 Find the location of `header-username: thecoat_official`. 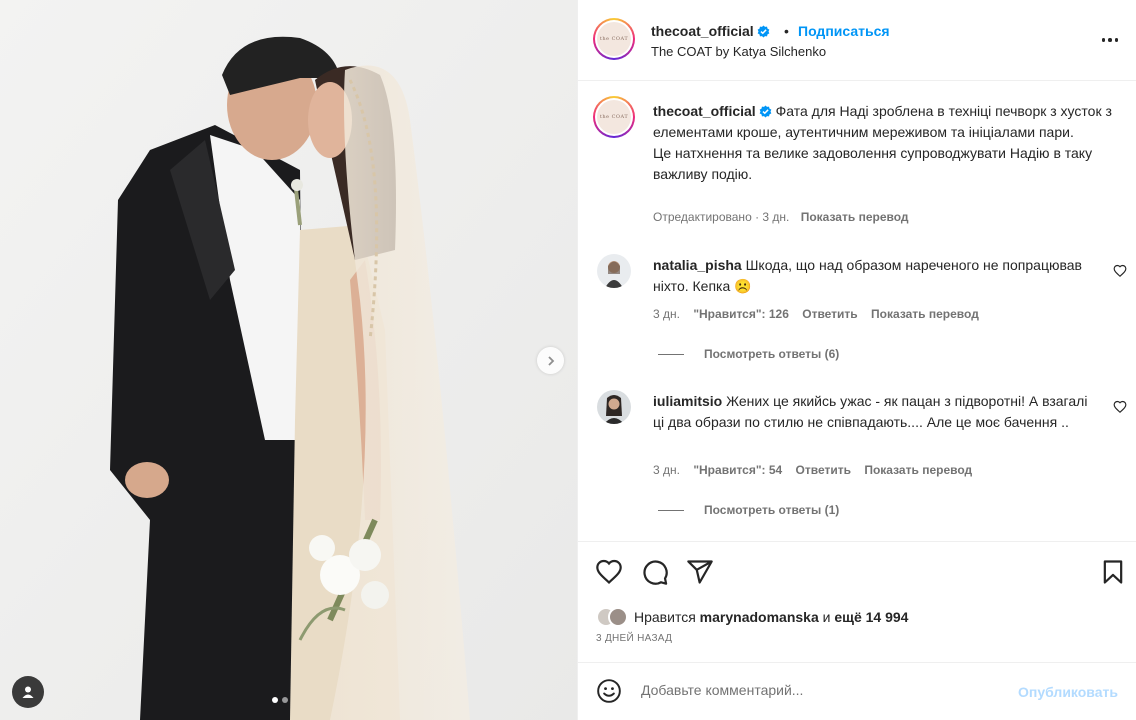

header-username: thecoat_official is located at coordinates (710, 31).